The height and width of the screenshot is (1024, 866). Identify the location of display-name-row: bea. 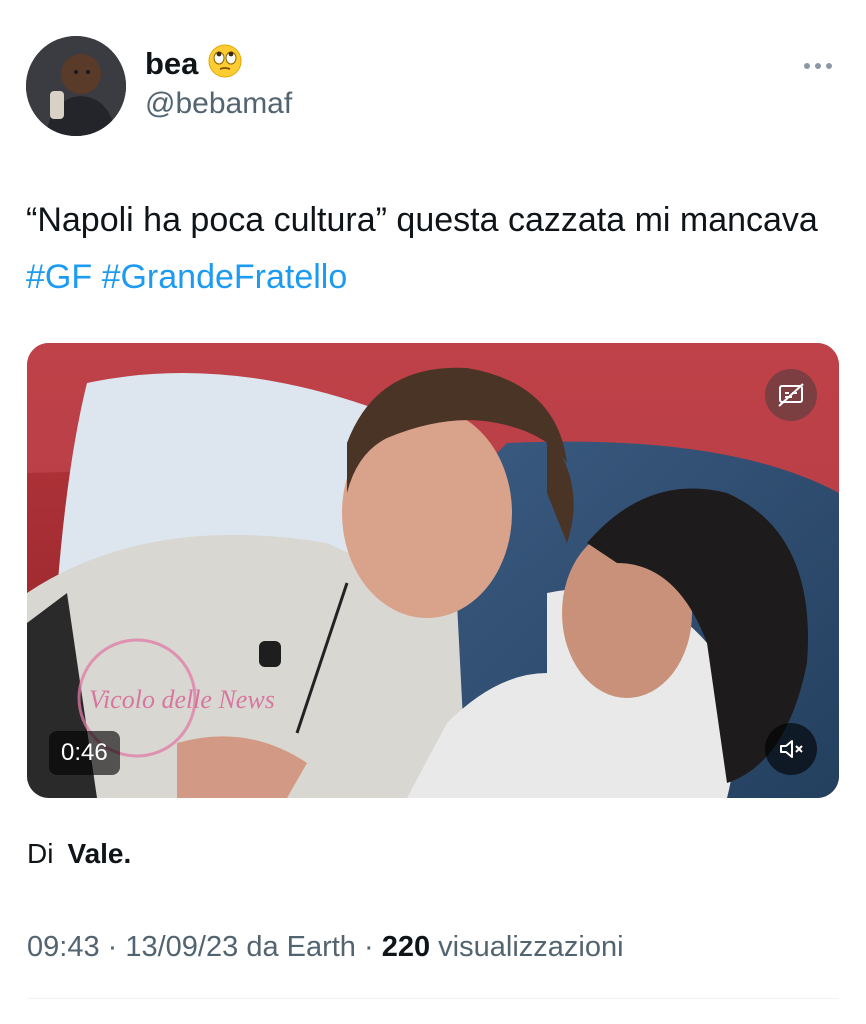
(193, 63).